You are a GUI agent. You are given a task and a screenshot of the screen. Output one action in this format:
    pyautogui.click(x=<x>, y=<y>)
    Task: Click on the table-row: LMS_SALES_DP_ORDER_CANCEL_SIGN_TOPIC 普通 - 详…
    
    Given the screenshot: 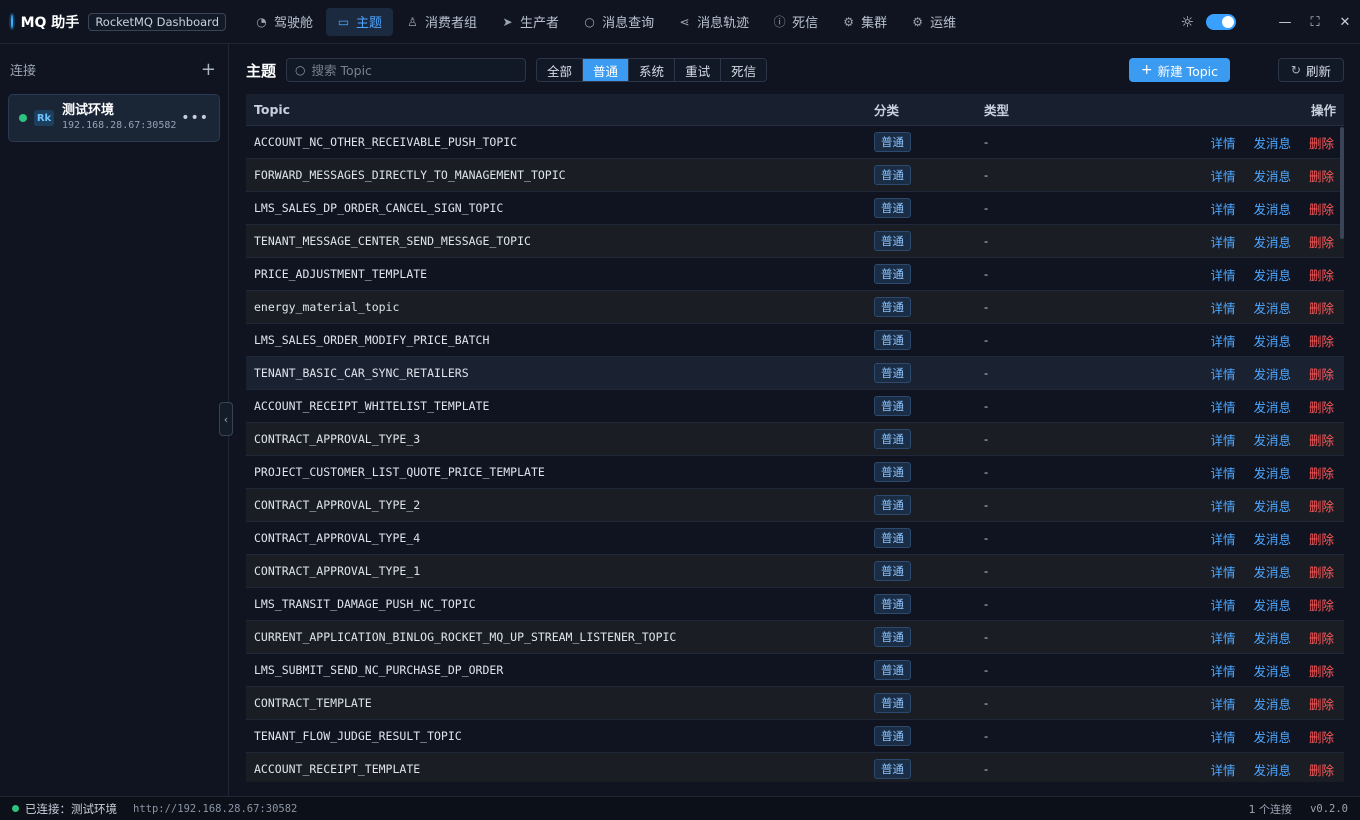 What is the action you would take?
    pyautogui.click(x=795, y=208)
    